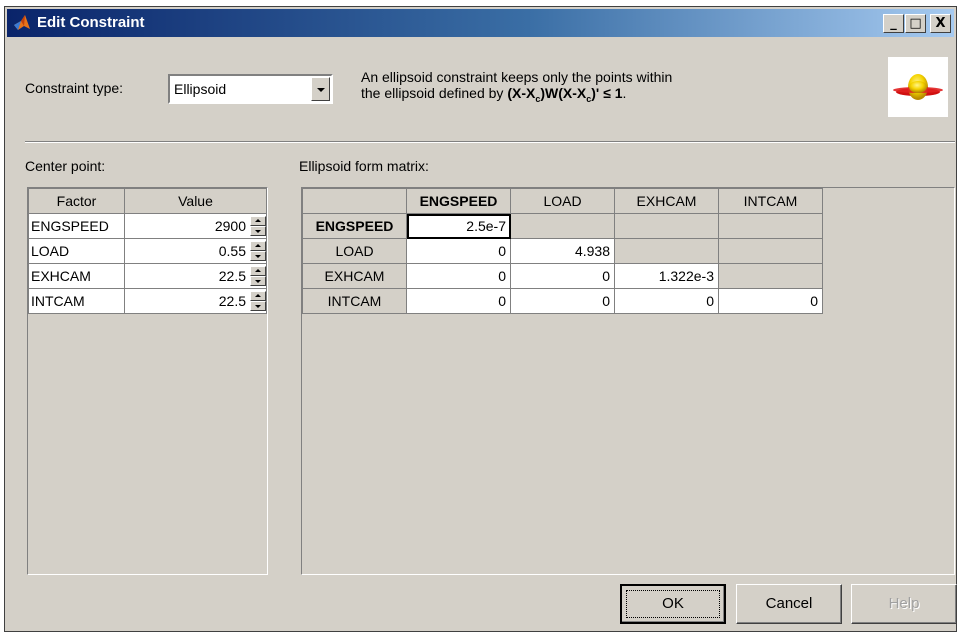 This screenshot has width=958, height=632. Describe the element at coordinates (354, 201) in the screenshot. I see `matrix-corner-header` at that location.